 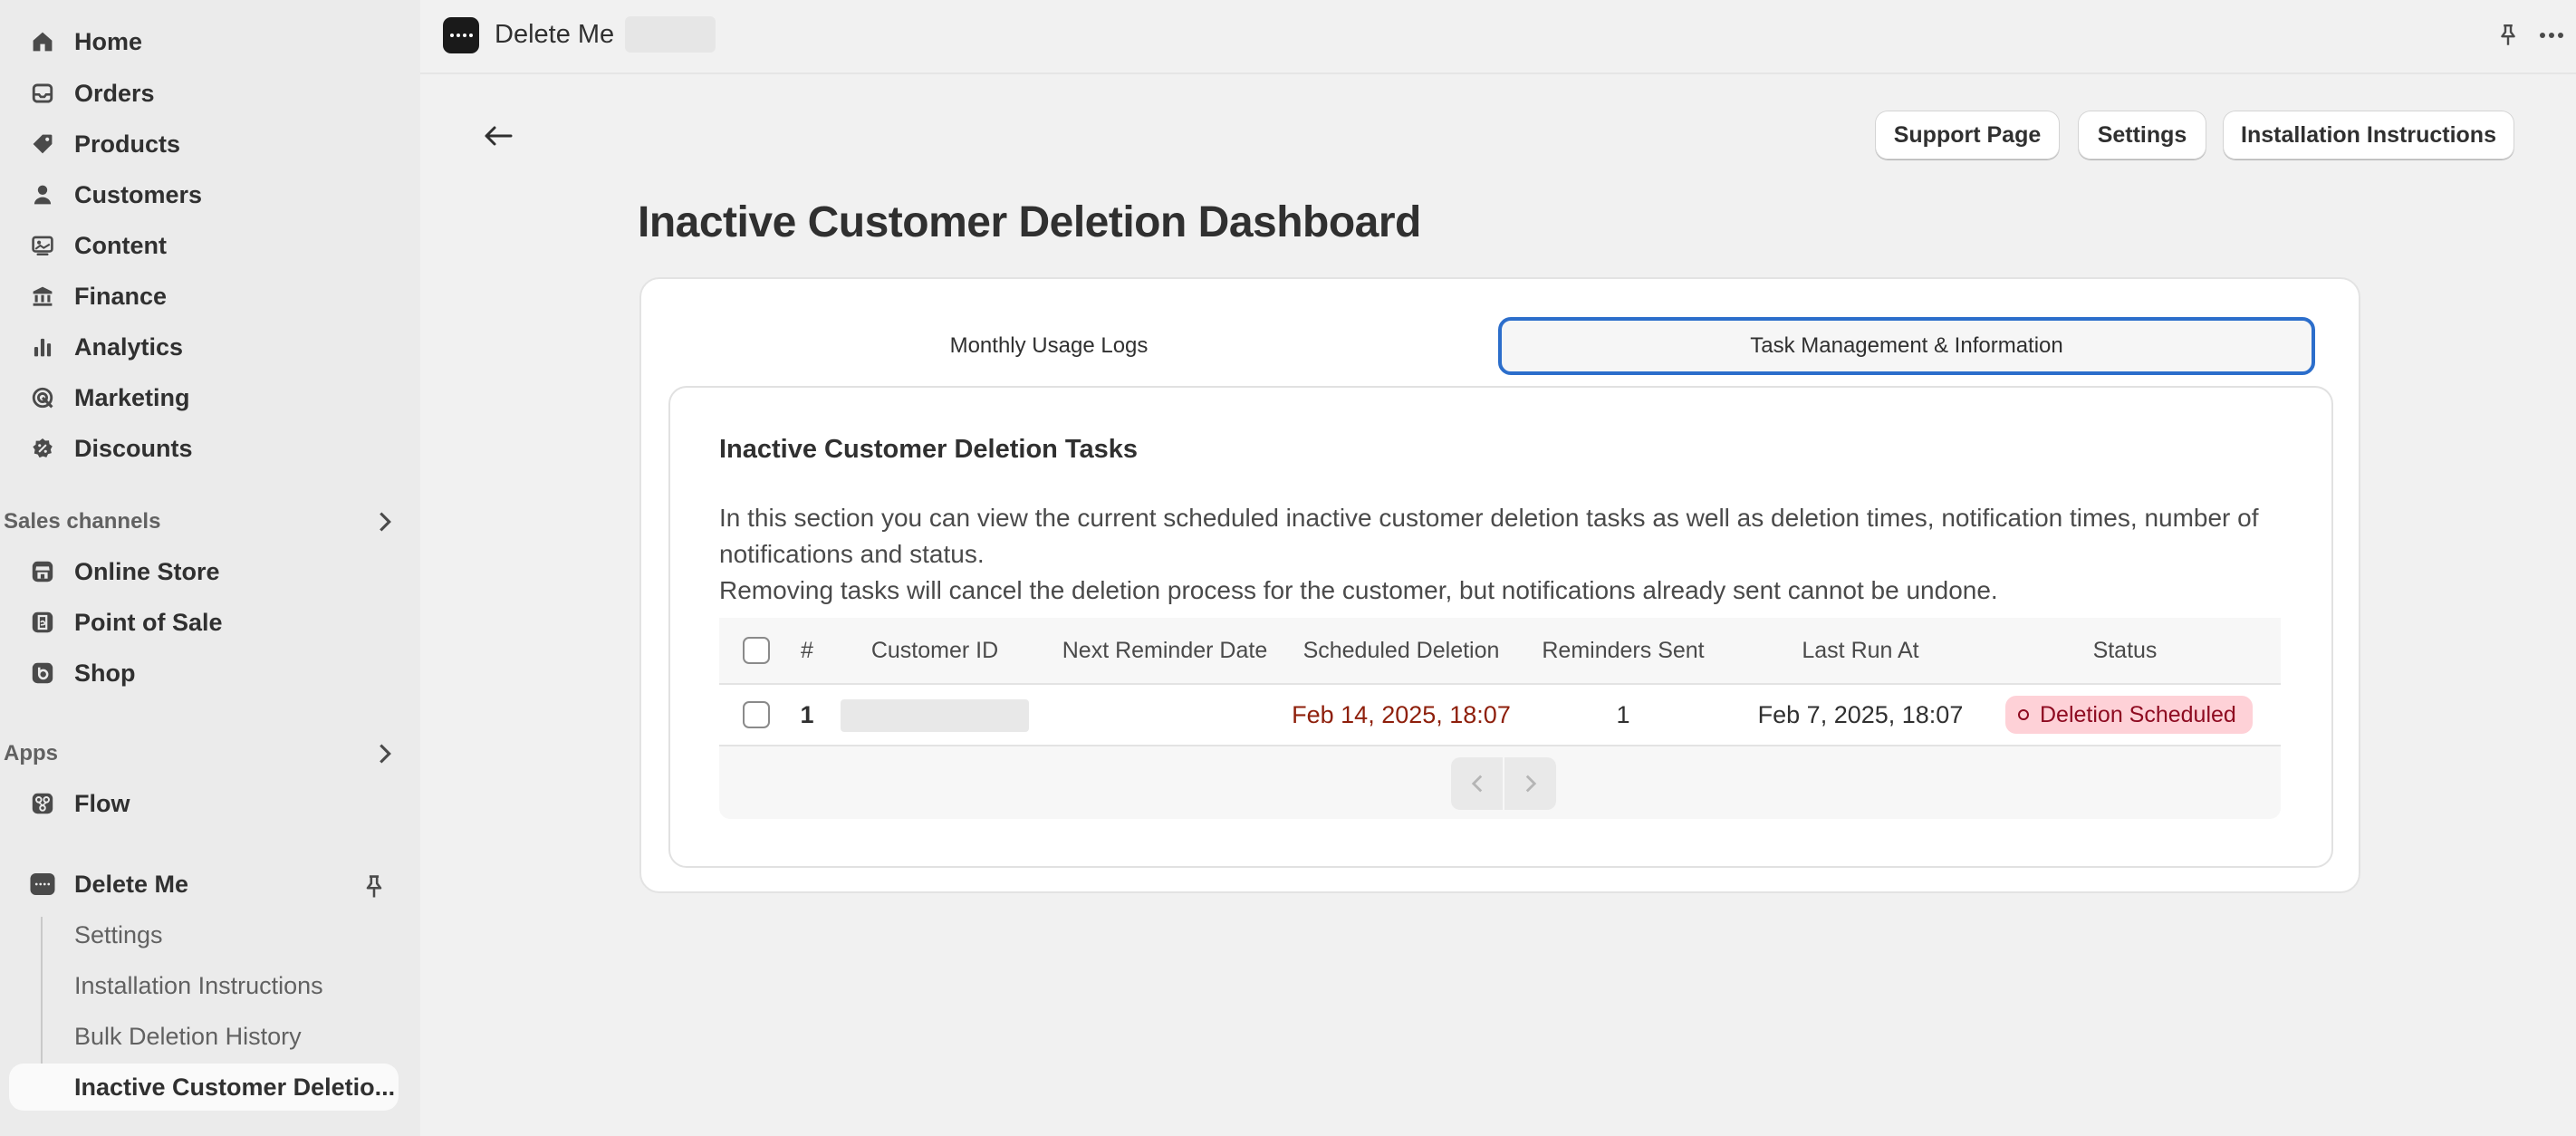 I want to click on back-arrow-icon, so click(x=498, y=135).